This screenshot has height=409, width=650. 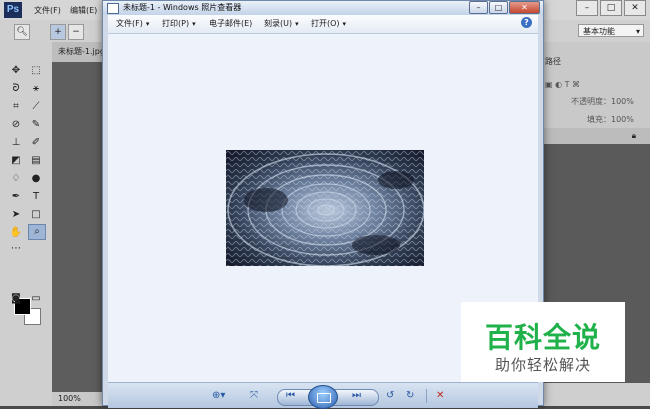 What do you see at coordinates (635, 8) in the screenshot?
I see `ps-close-button: ✕` at bounding box center [635, 8].